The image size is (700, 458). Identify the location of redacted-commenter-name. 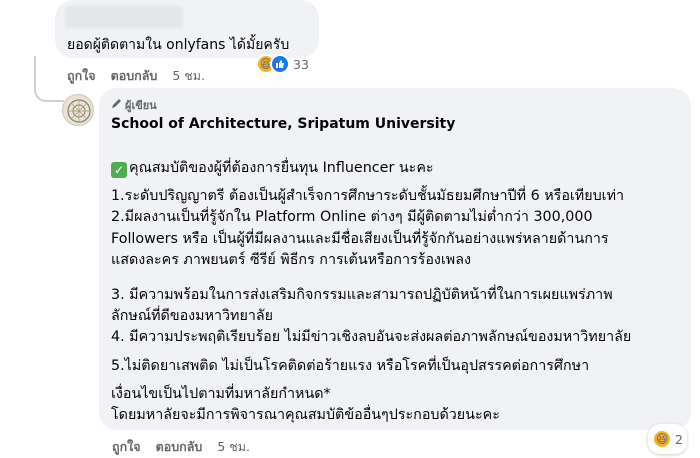
(124, 17).